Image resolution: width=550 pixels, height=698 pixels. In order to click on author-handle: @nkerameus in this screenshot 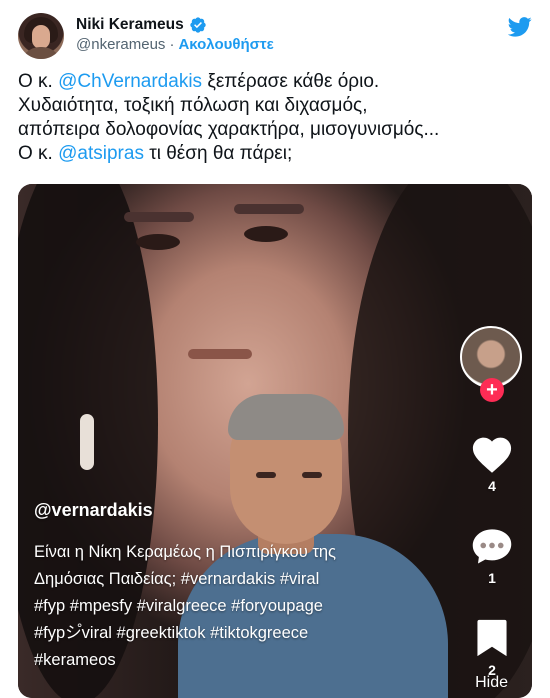, I will do `click(120, 44)`.